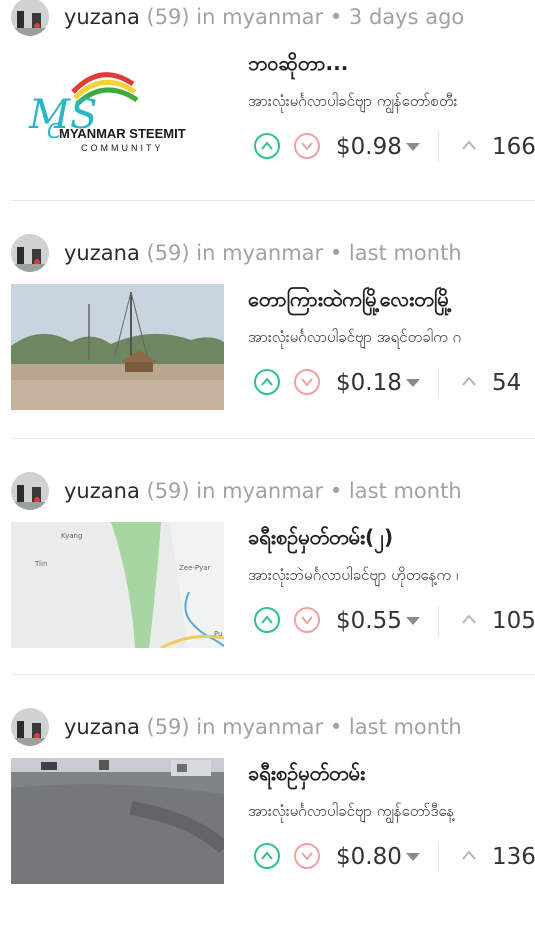 This screenshot has width=535, height=946. What do you see at coordinates (122, 148) in the screenshot?
I see `logo-subtitle: COMMUNITY` at bounding box center [122, 148].